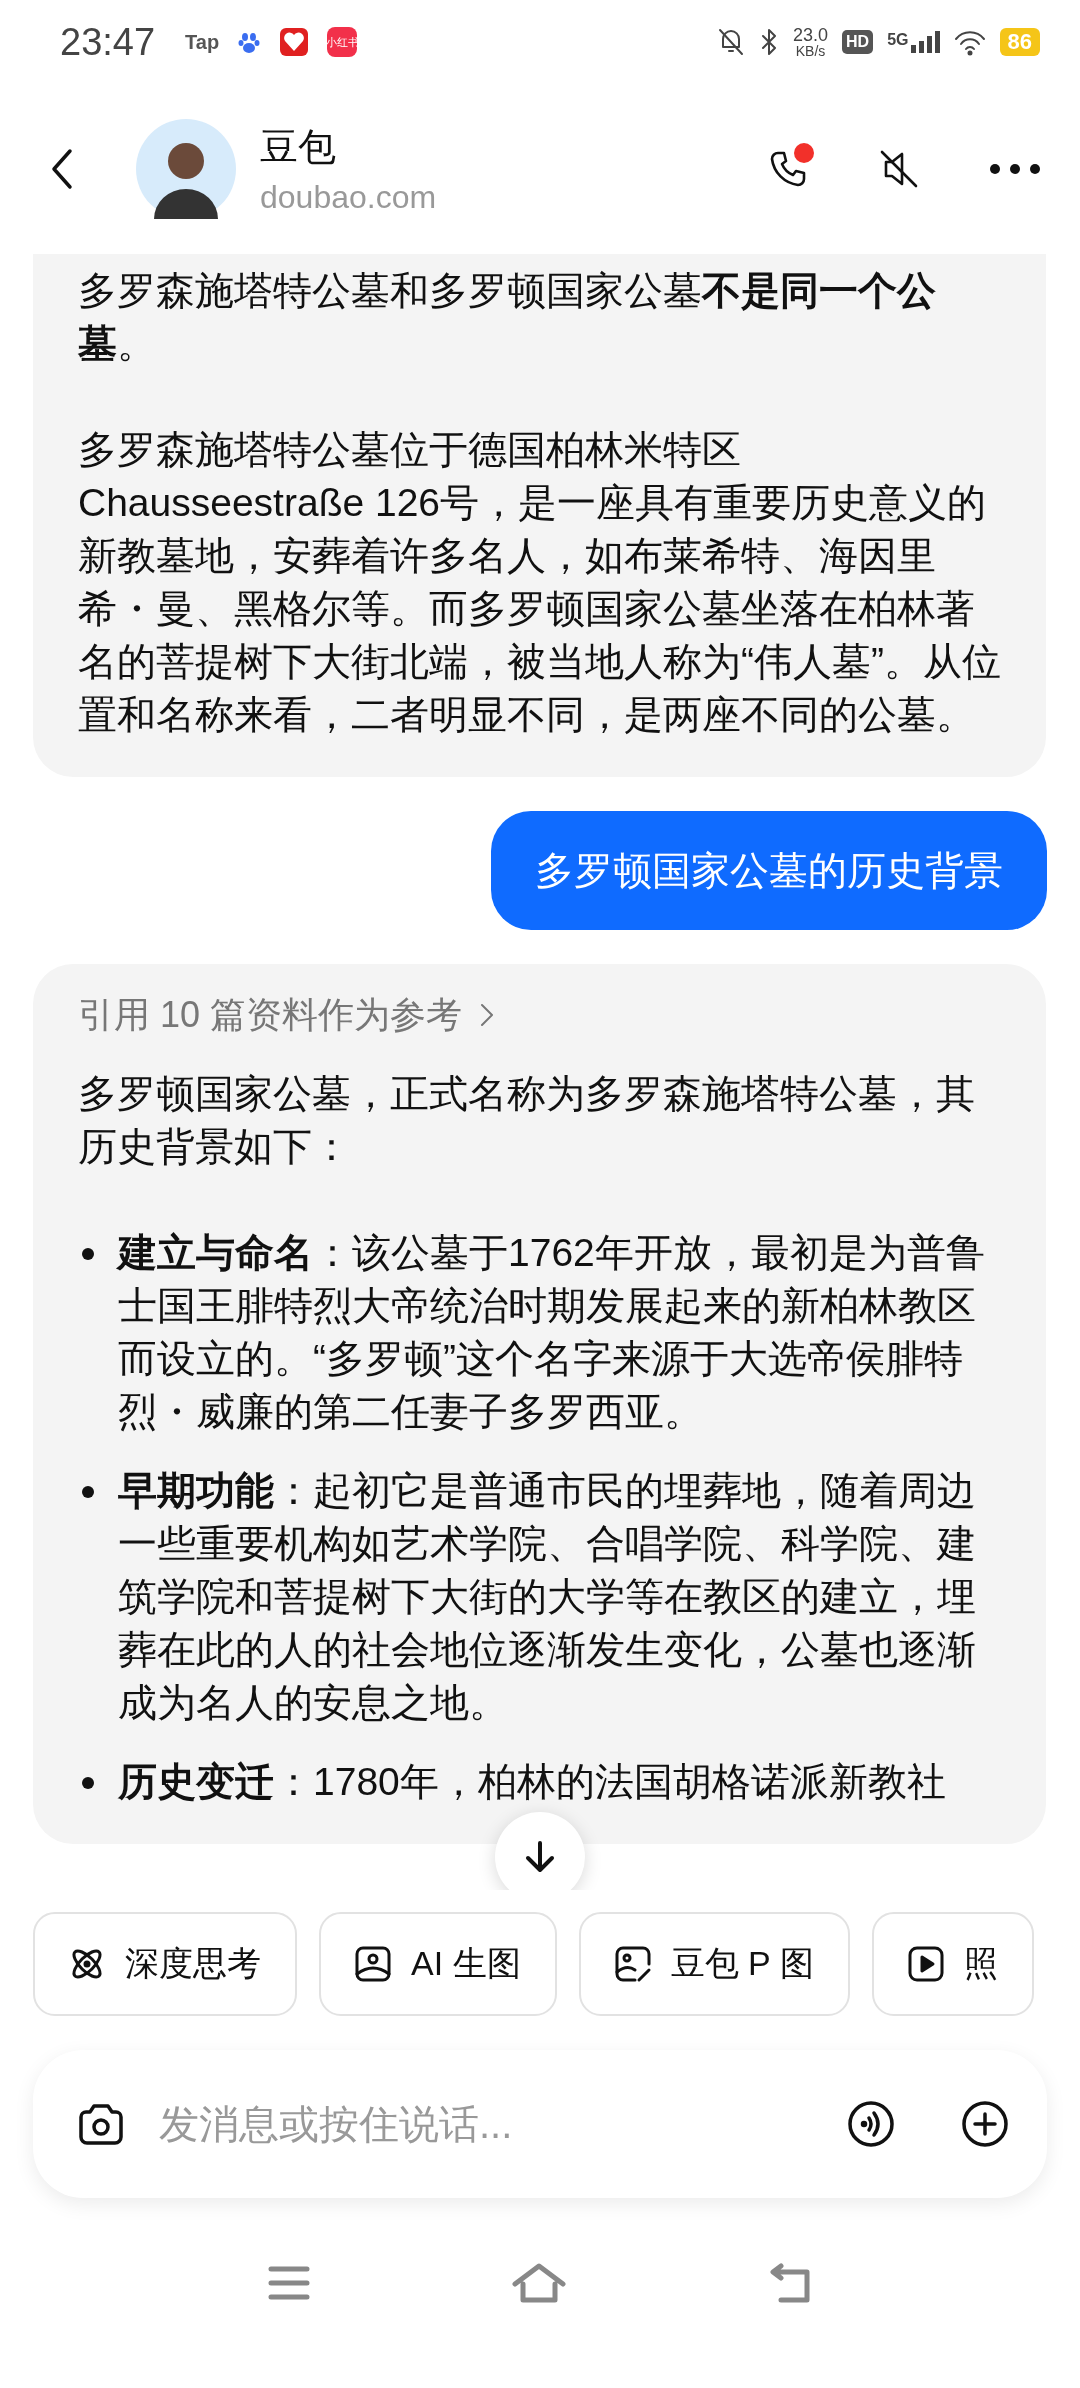 This screenshot has height=2388, width=1080. I want to click on shortcut-chip: 豆包 P 图, so click(714, 1964).